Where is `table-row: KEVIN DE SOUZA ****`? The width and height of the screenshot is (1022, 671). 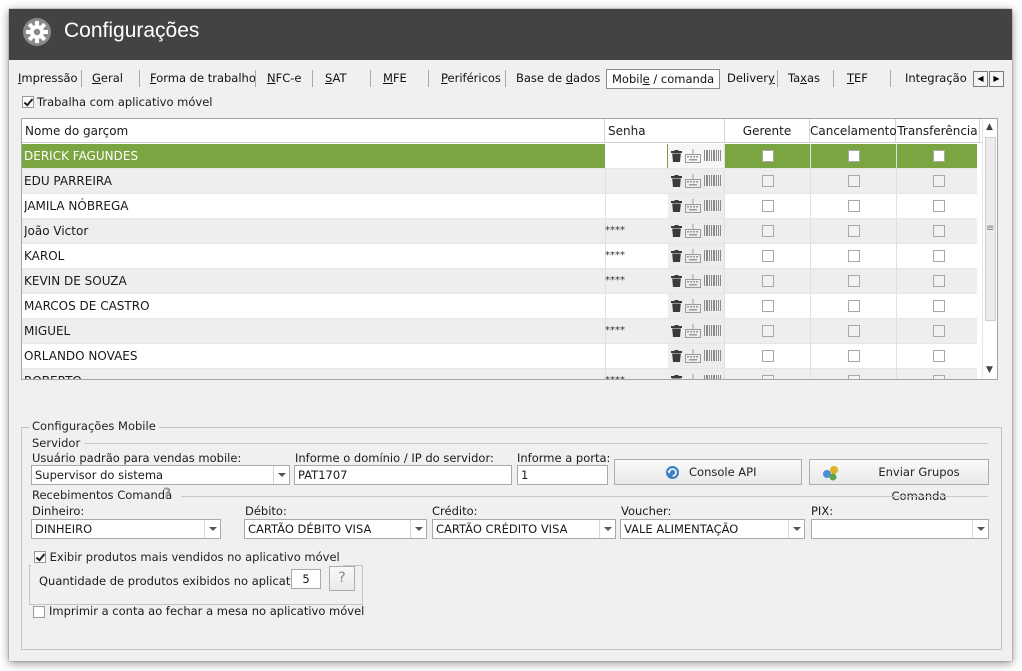
table-row: KEVIN DE SOUZA **** is located at coordinates (499, 281).